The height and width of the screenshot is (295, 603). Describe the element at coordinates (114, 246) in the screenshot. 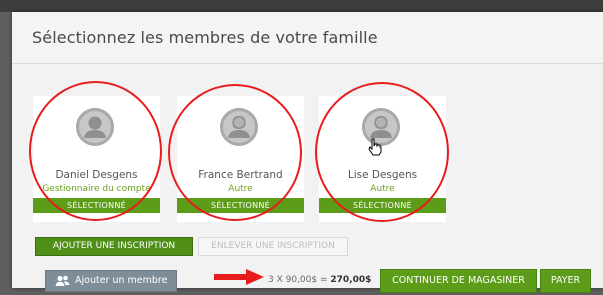

I see `add-registration-button: AJOUTER UNE INSCRIPTION` at that location.